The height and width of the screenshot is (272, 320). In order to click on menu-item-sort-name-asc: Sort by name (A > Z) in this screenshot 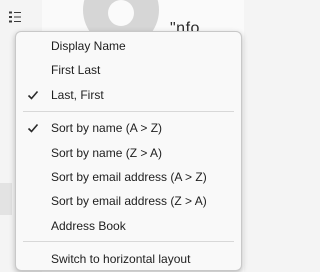, I will do `click(128, 128)`.